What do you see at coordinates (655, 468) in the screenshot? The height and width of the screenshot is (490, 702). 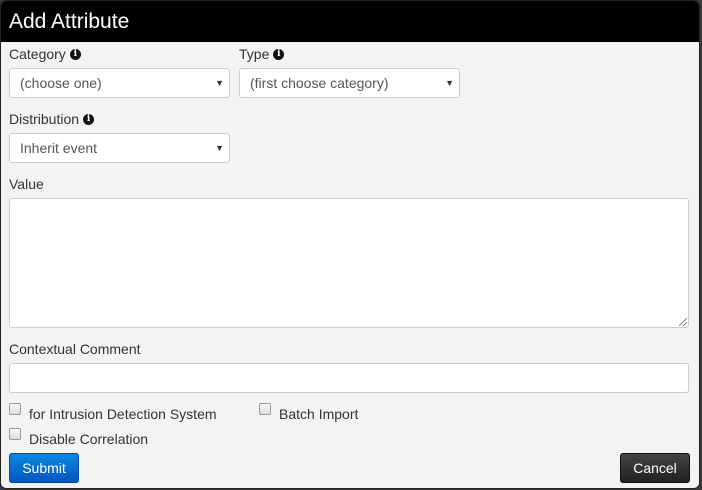 I see `cancel-button: Cancel` at bounding box center [655, 468].